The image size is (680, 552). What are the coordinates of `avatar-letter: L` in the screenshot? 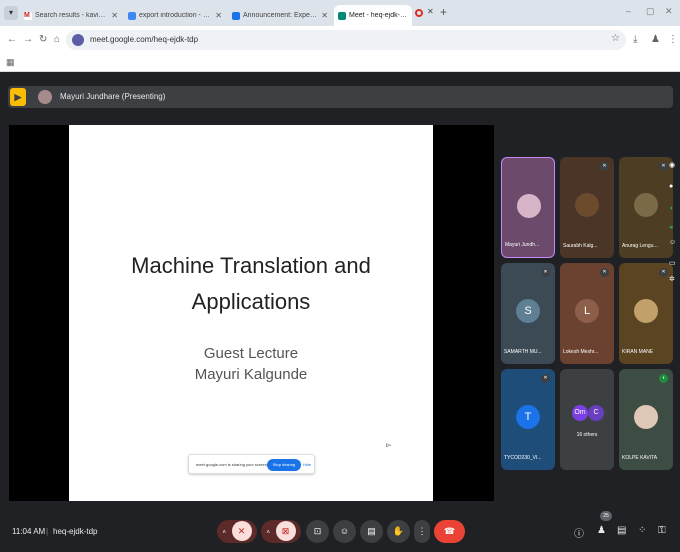 It's located at (587, 311).